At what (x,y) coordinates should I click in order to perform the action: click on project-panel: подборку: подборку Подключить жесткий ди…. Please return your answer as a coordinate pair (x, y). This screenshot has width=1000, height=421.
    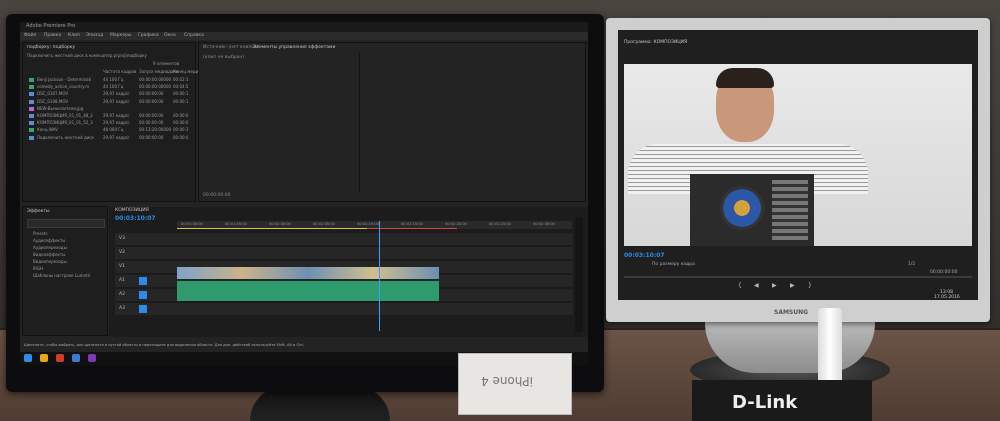
    Looking at the image, I should click on (111, 122).